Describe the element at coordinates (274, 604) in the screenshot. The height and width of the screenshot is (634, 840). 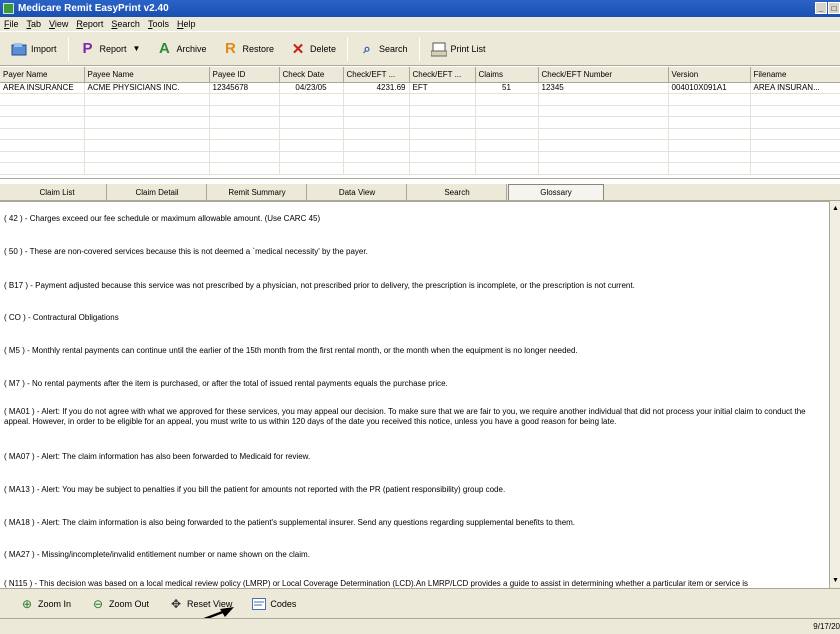
I see `codes-button: Codes` at that location.